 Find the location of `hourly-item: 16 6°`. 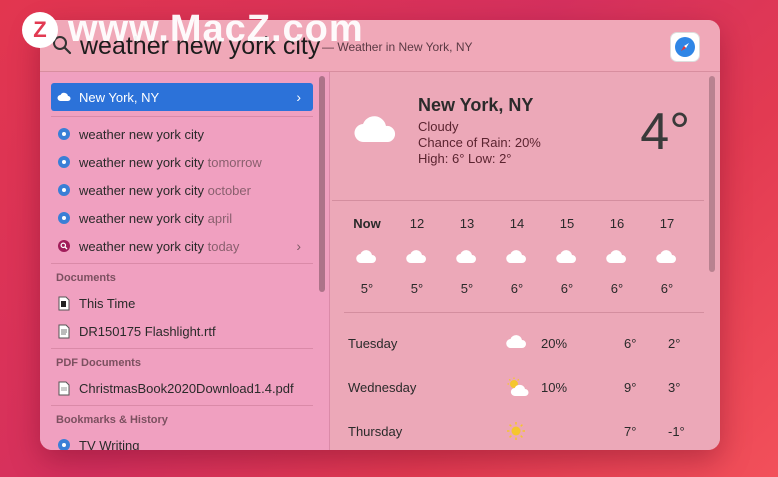

hourly-item: 16 6° is located at coordinates (617, 257).